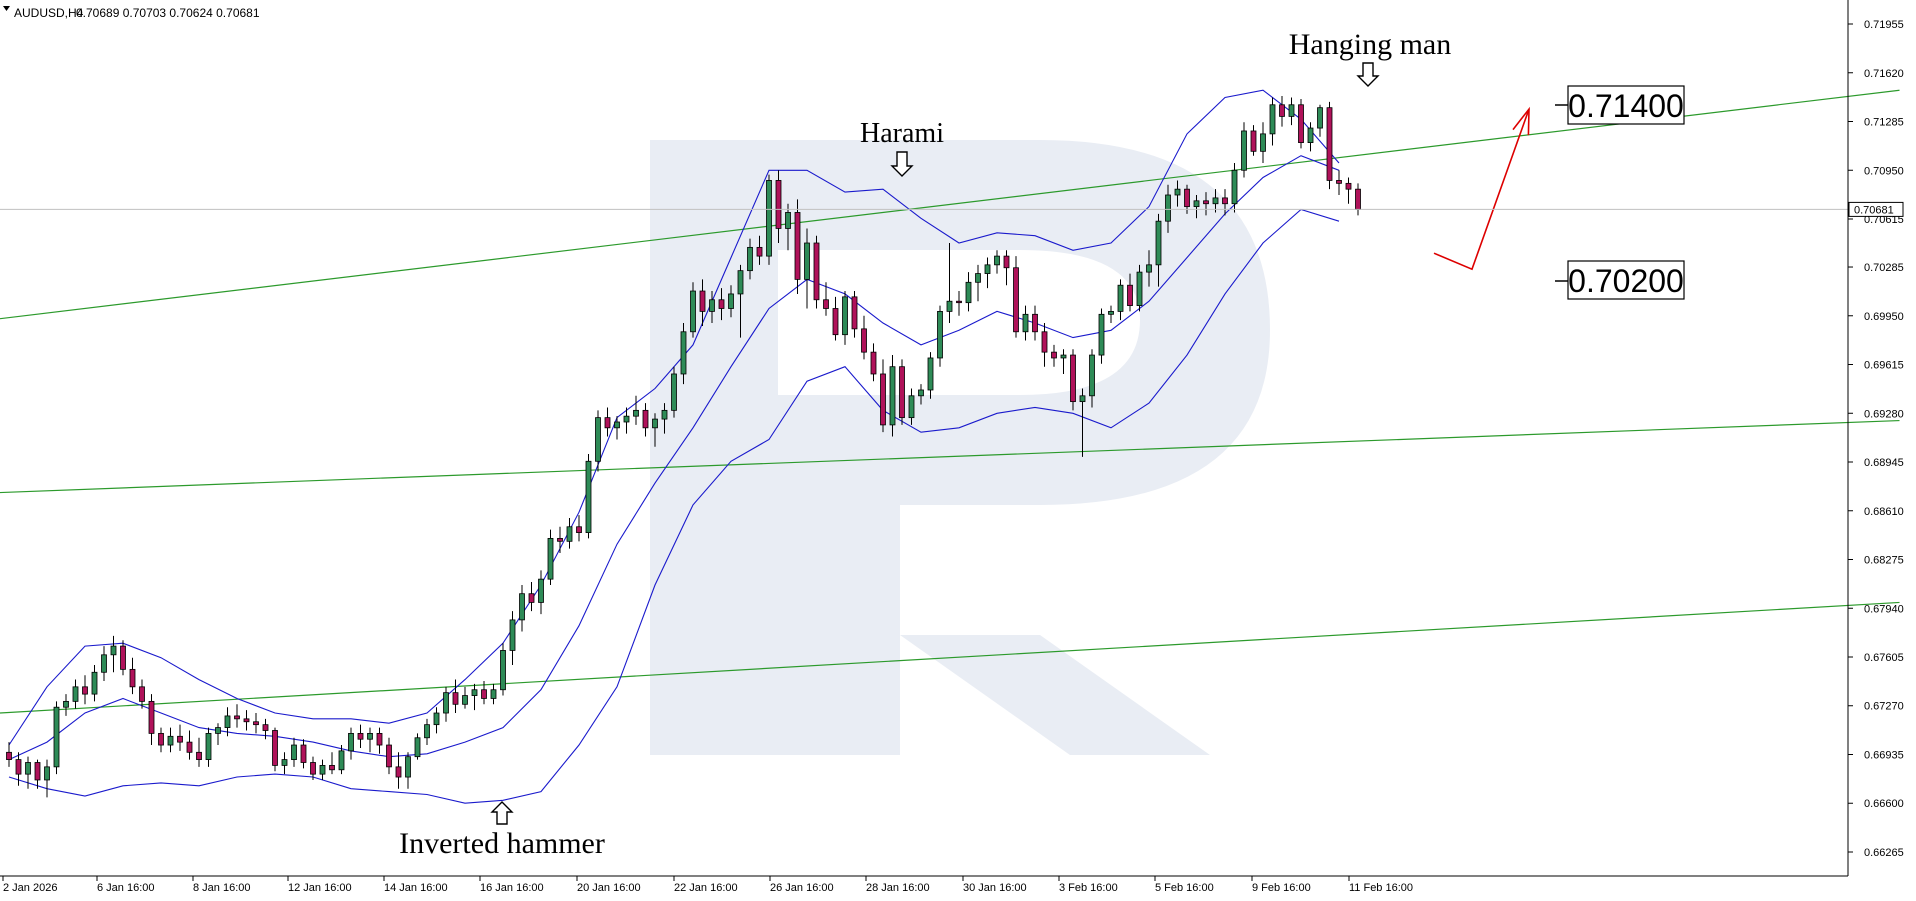  What do you see at coordinates (995, 888) in the screenshot?
I see `x-tick-label: 30 Jan 16:00` at bounding box center [995, 888].